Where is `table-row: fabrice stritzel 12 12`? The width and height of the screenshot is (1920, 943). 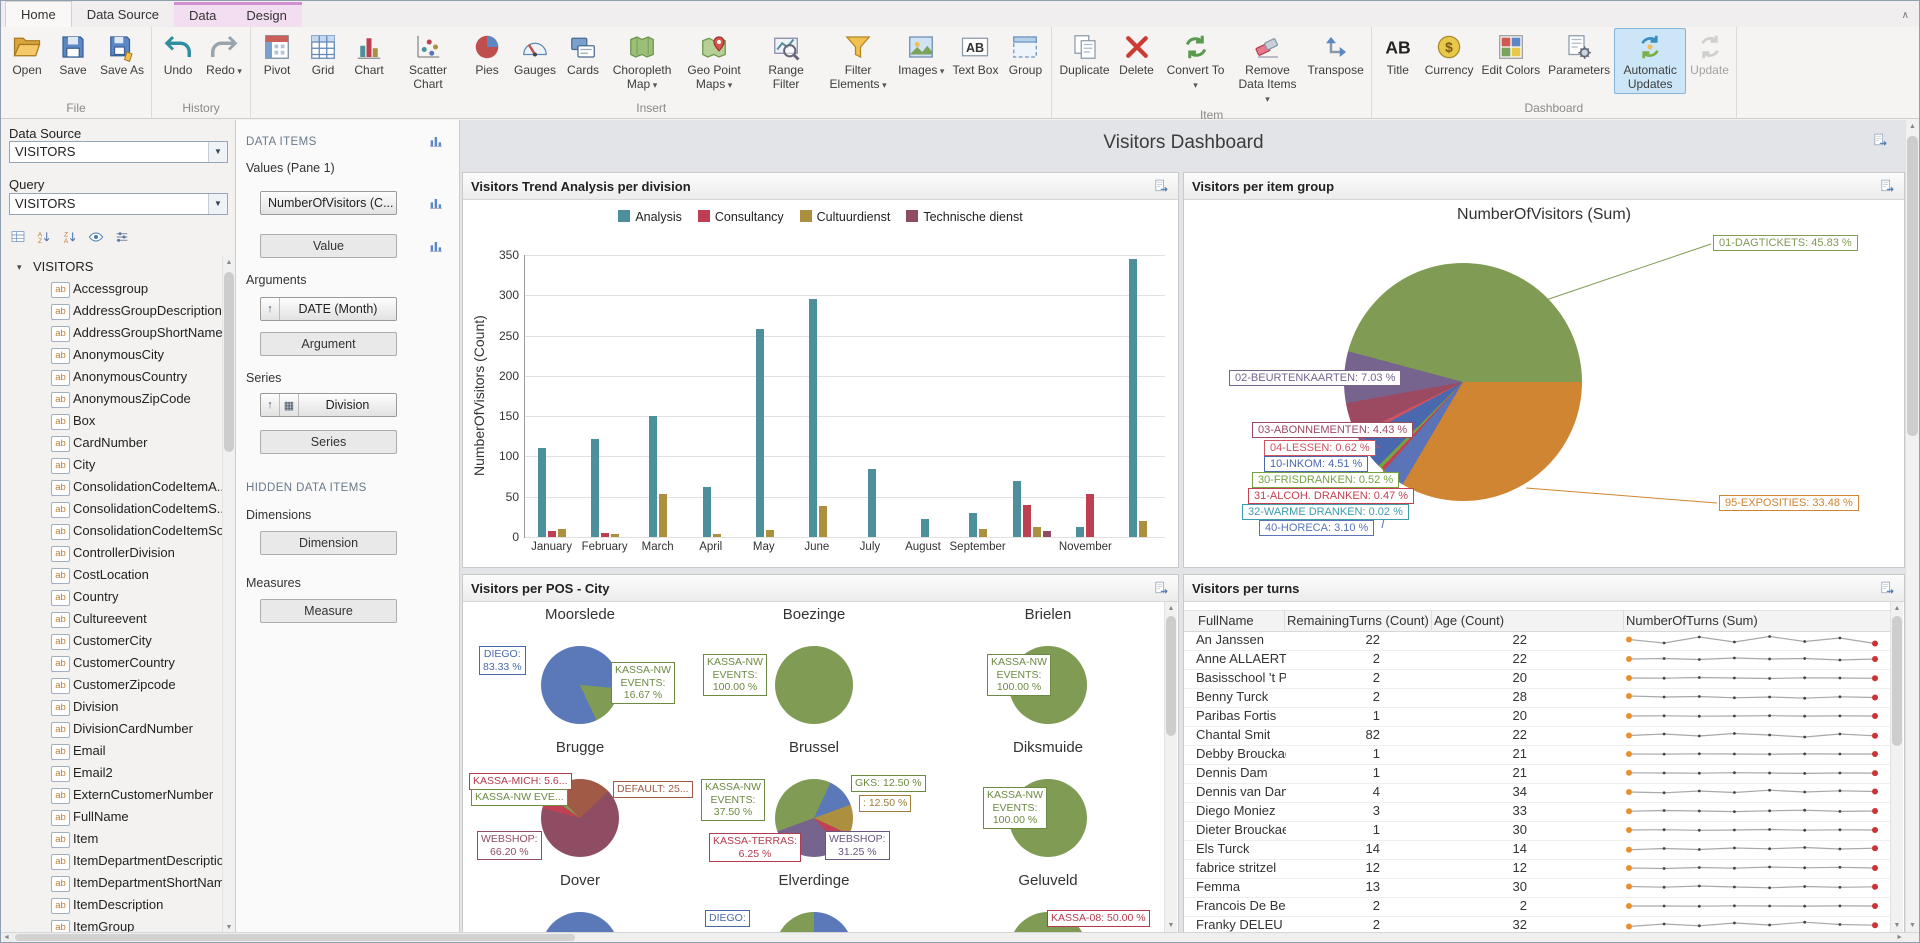 table-row: fabrice stritzel 12 12 is located at coordinates (1537, 869).